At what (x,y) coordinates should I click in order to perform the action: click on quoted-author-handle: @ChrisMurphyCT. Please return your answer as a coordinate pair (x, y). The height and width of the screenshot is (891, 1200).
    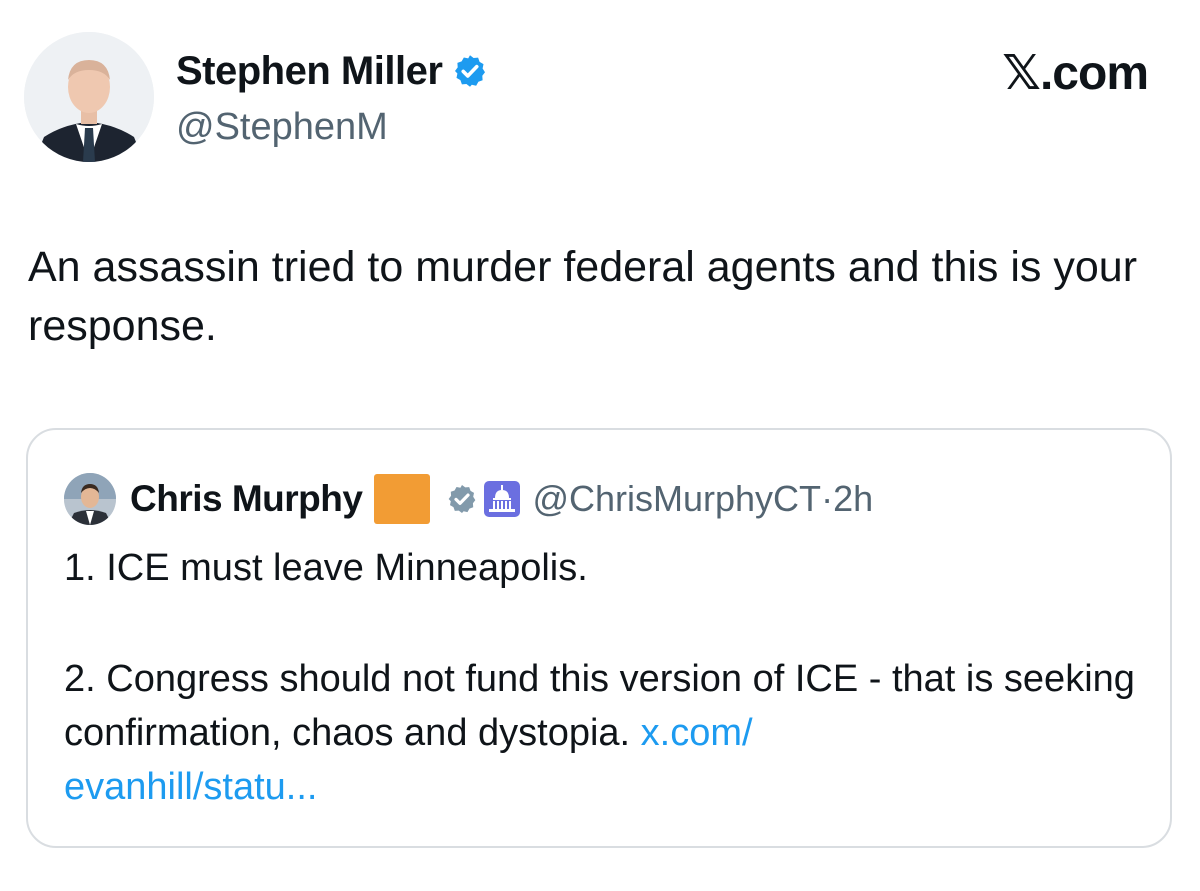
    Looking at the image, I should click on (676, 498).